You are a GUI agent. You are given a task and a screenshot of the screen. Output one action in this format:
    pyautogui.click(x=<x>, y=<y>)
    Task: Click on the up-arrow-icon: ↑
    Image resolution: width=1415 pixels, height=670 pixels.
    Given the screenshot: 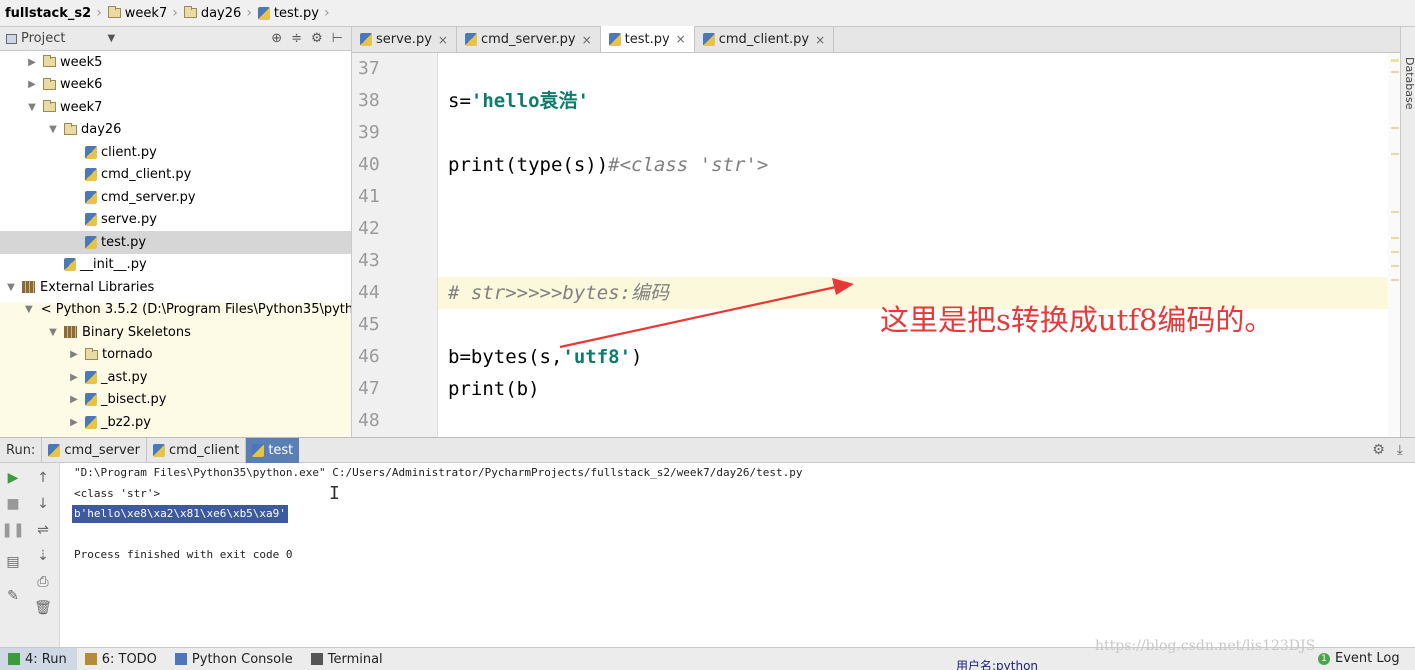 What is the action you would take?
    pyautogui.click(x=43, y=478)
    